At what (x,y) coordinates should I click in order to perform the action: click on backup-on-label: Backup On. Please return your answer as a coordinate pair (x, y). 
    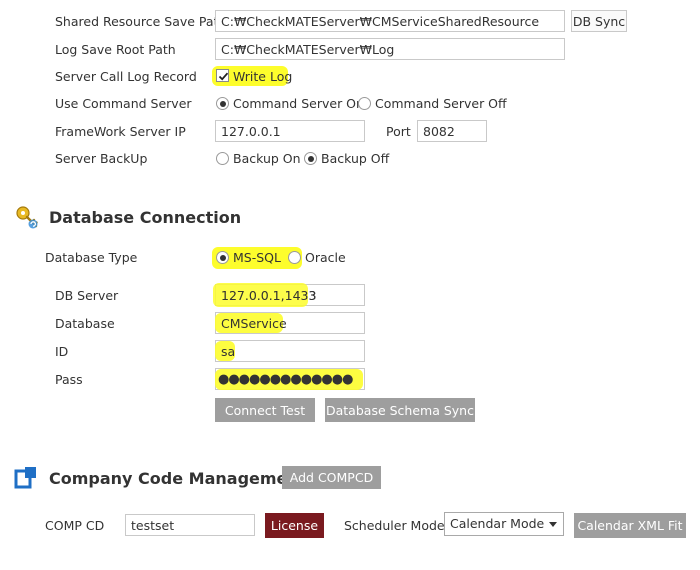
    Looking at the image, I should click on (267, 158).